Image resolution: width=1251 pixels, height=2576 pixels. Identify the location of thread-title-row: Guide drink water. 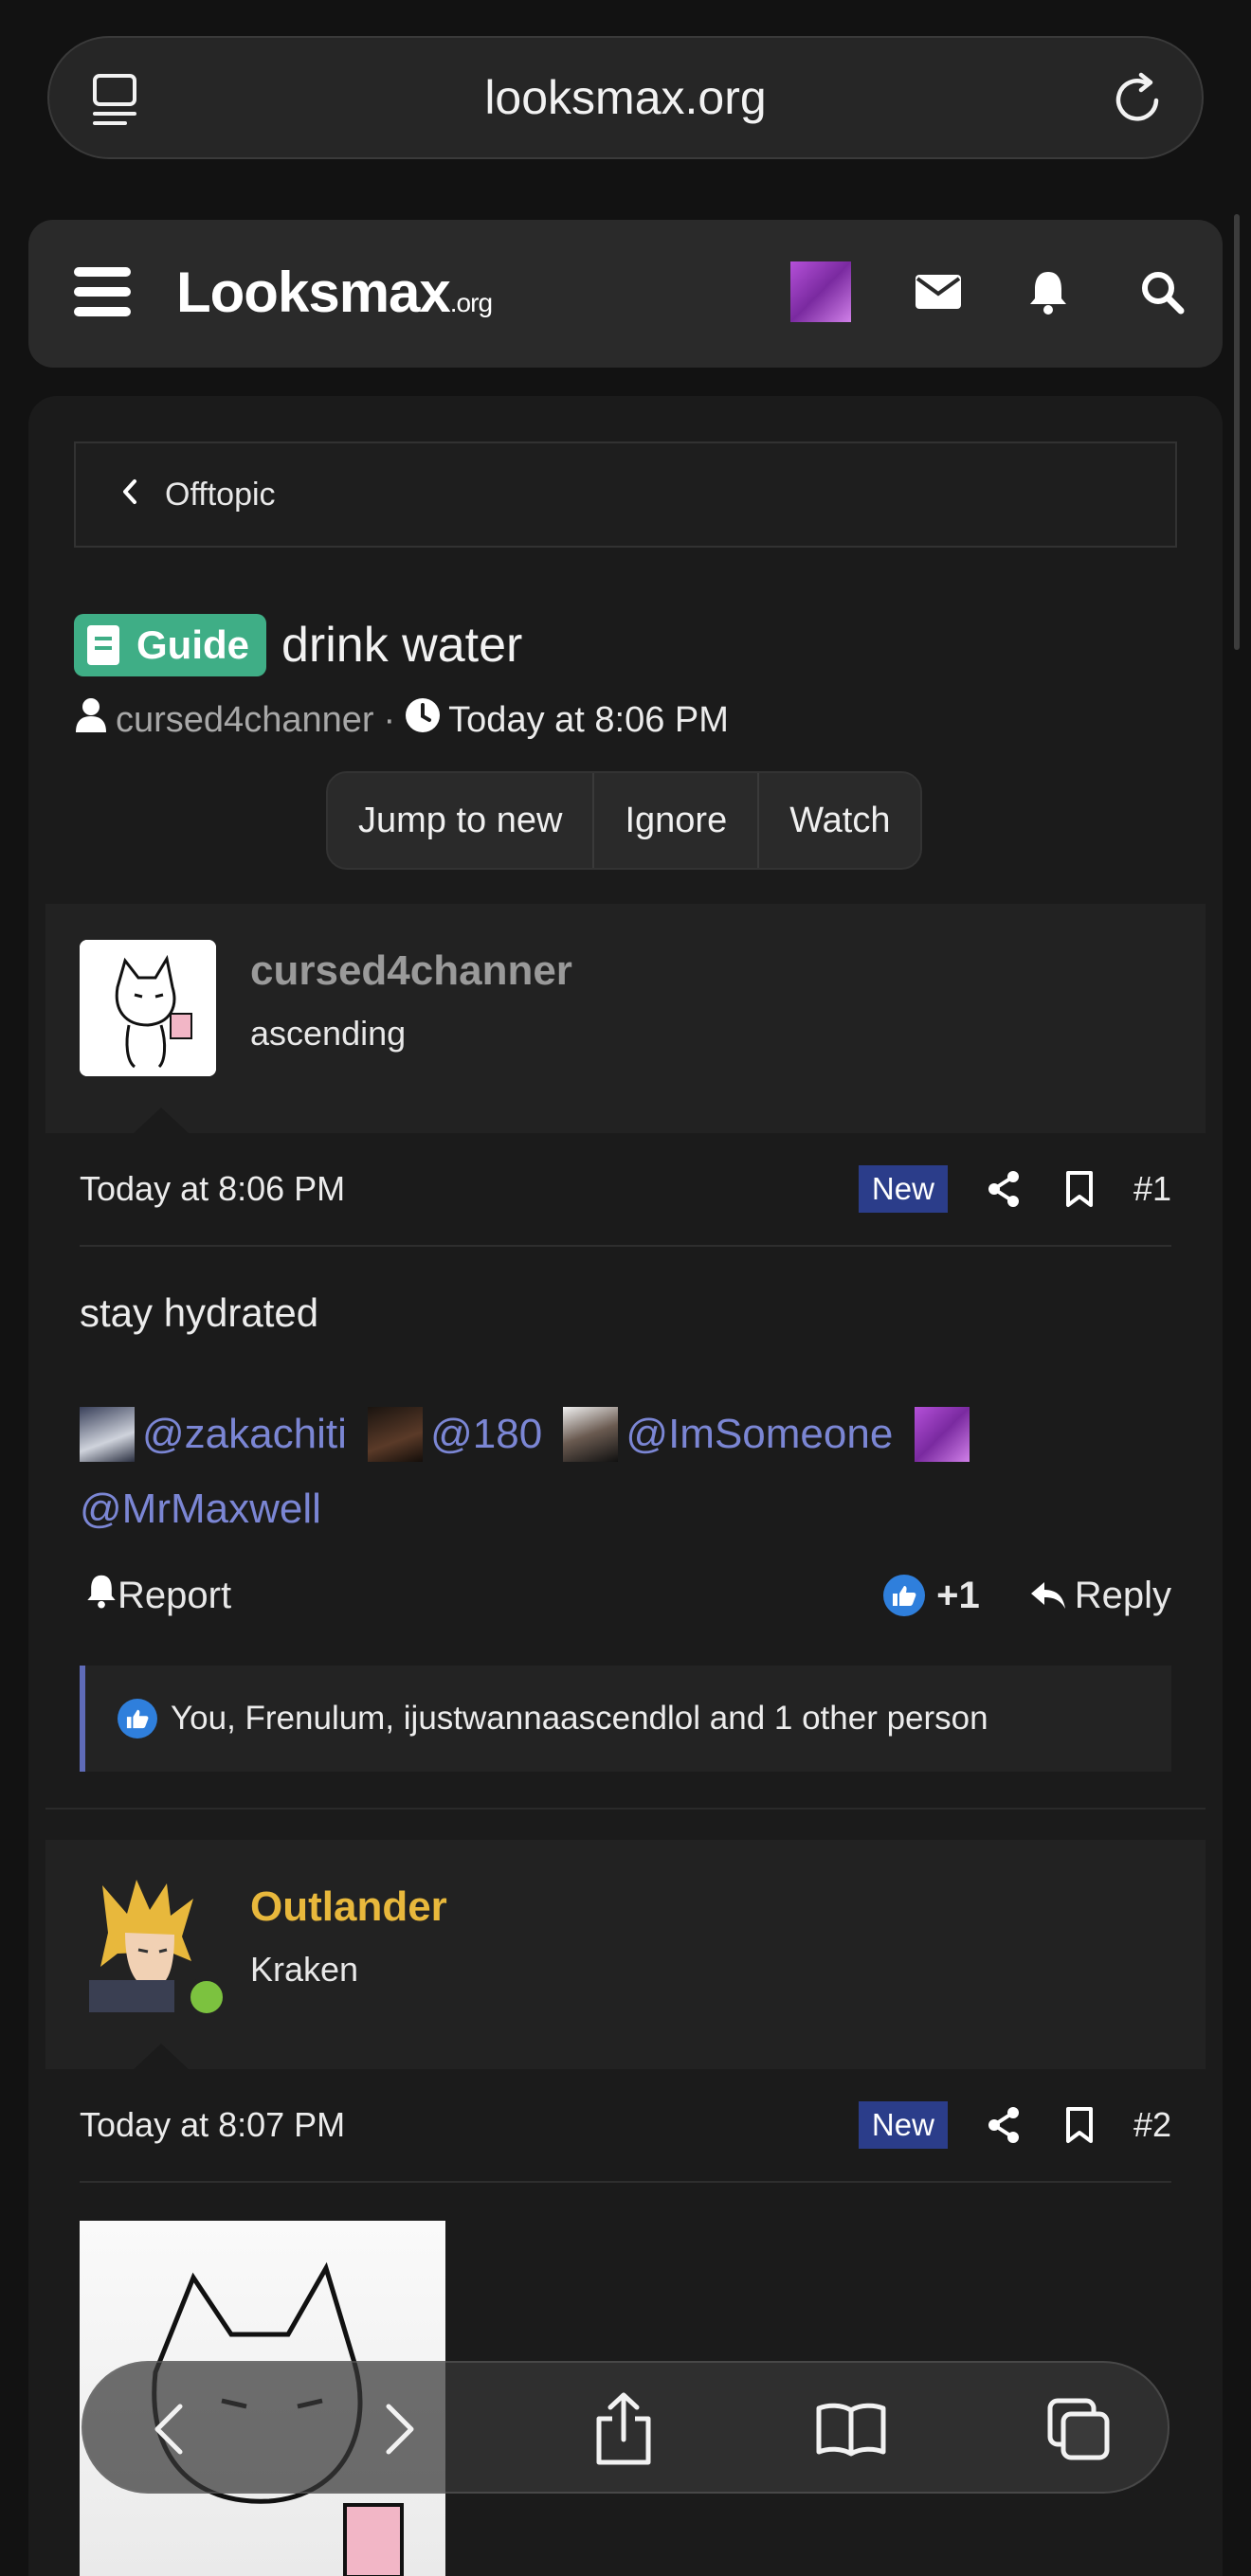
(298, 645).